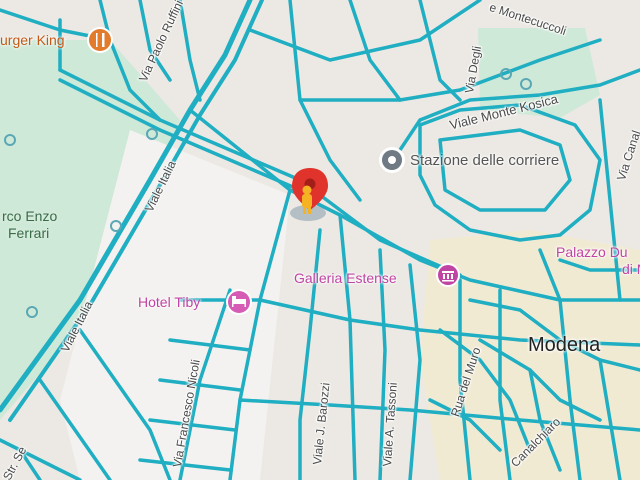 The width and height of the screenshot is (640, 480). Describe the element at coordinates (484, 160) in the screenshot. I see `poi-bus-station-label: Stazione delle corriere` at that location.